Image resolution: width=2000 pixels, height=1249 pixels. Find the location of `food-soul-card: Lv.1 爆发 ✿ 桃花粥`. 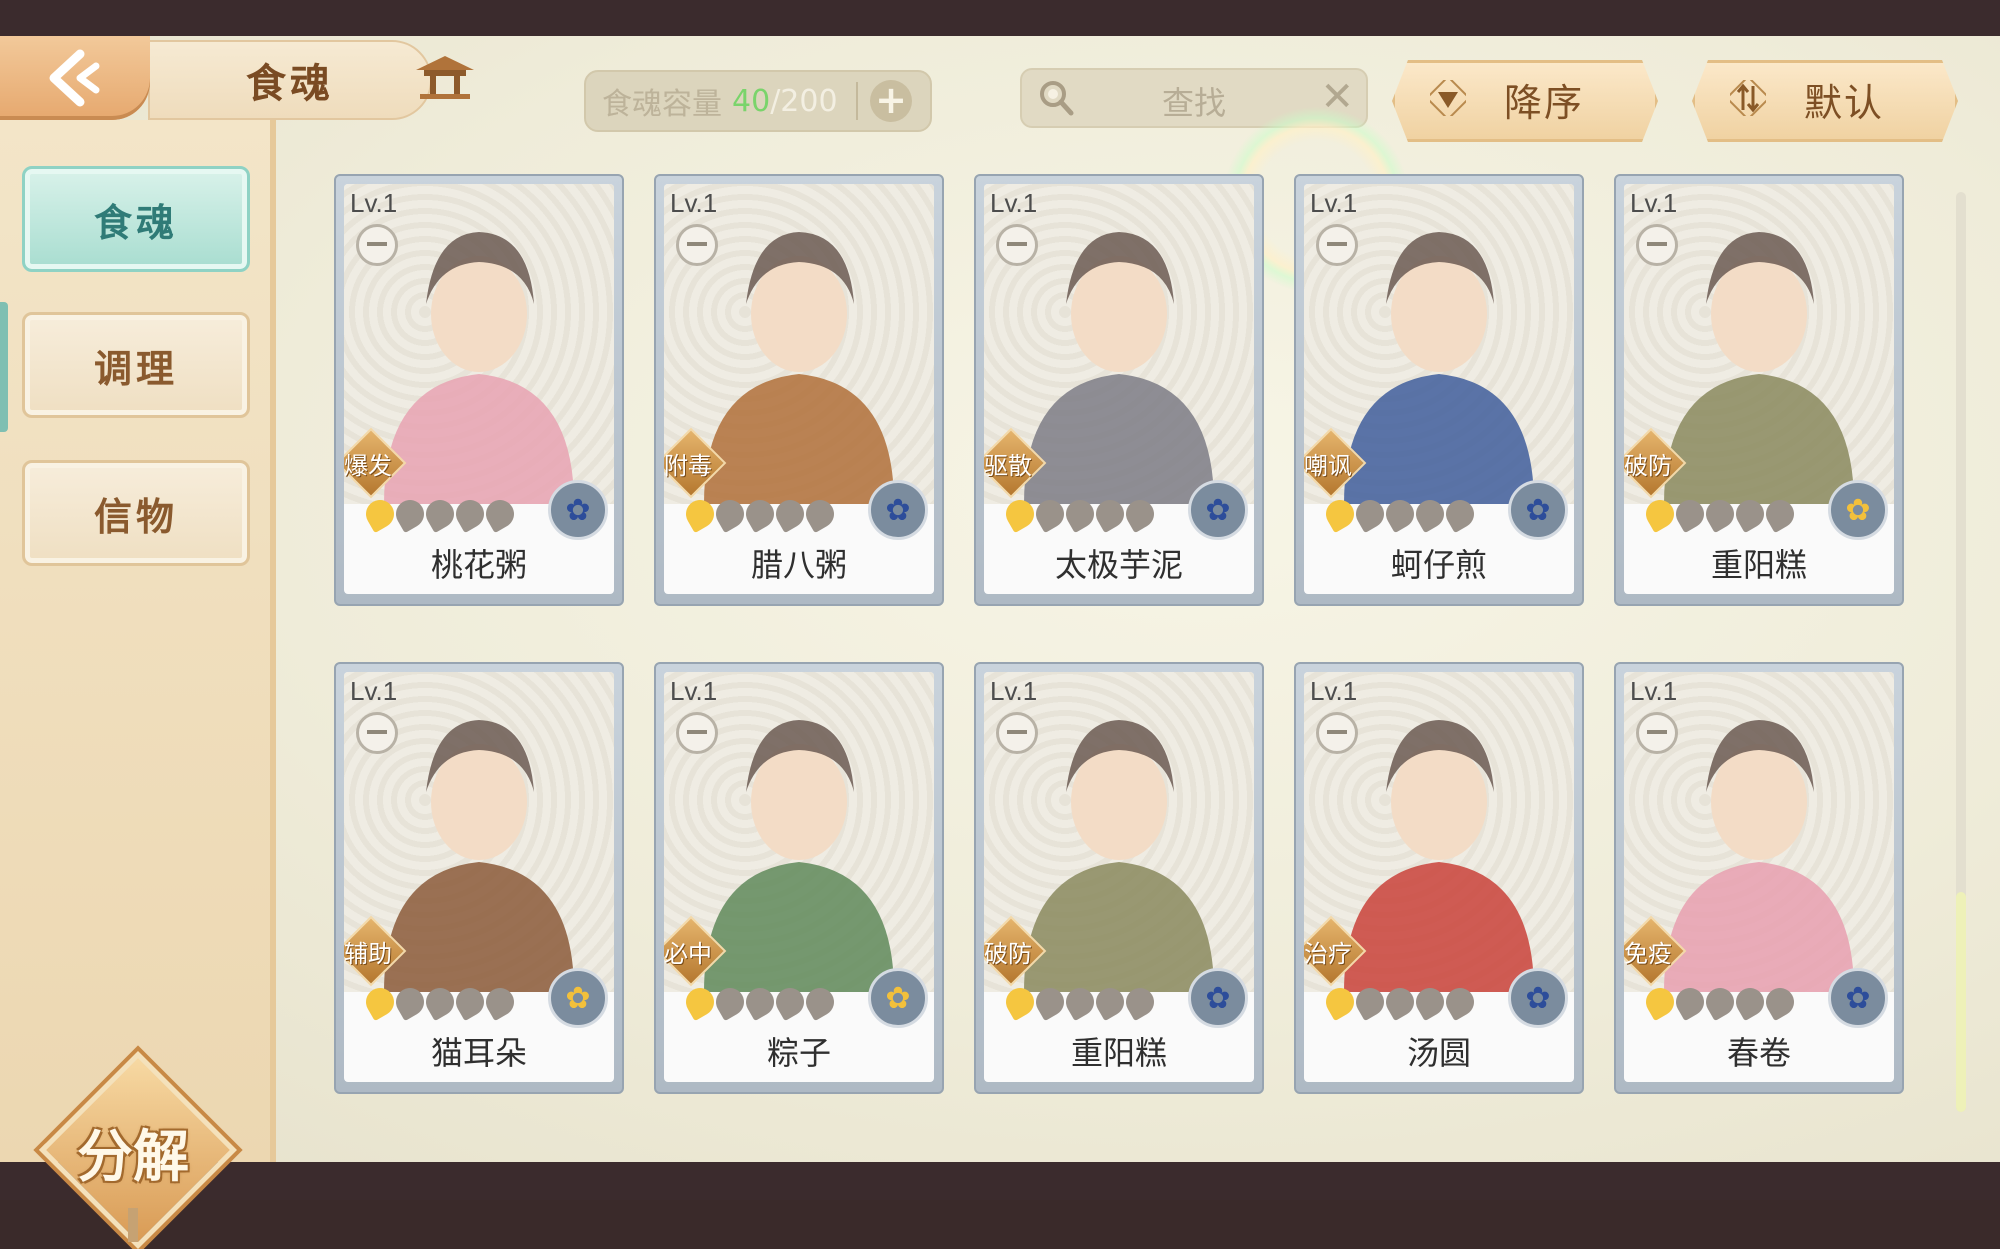

food-soul-card: Lv.1 爆发 ✿ 桃花粥 is located at coordinates (479, 390).